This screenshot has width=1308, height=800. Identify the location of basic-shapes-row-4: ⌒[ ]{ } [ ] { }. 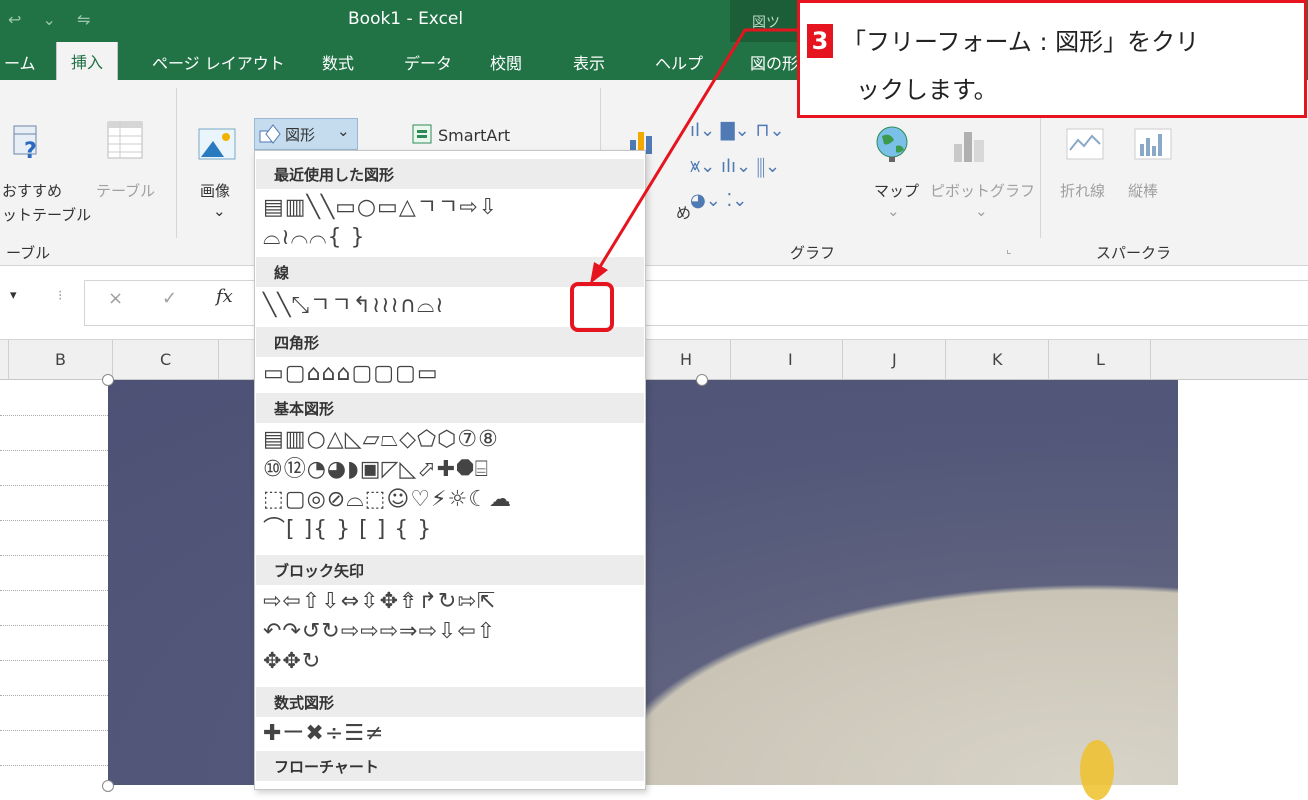
(347, 530).